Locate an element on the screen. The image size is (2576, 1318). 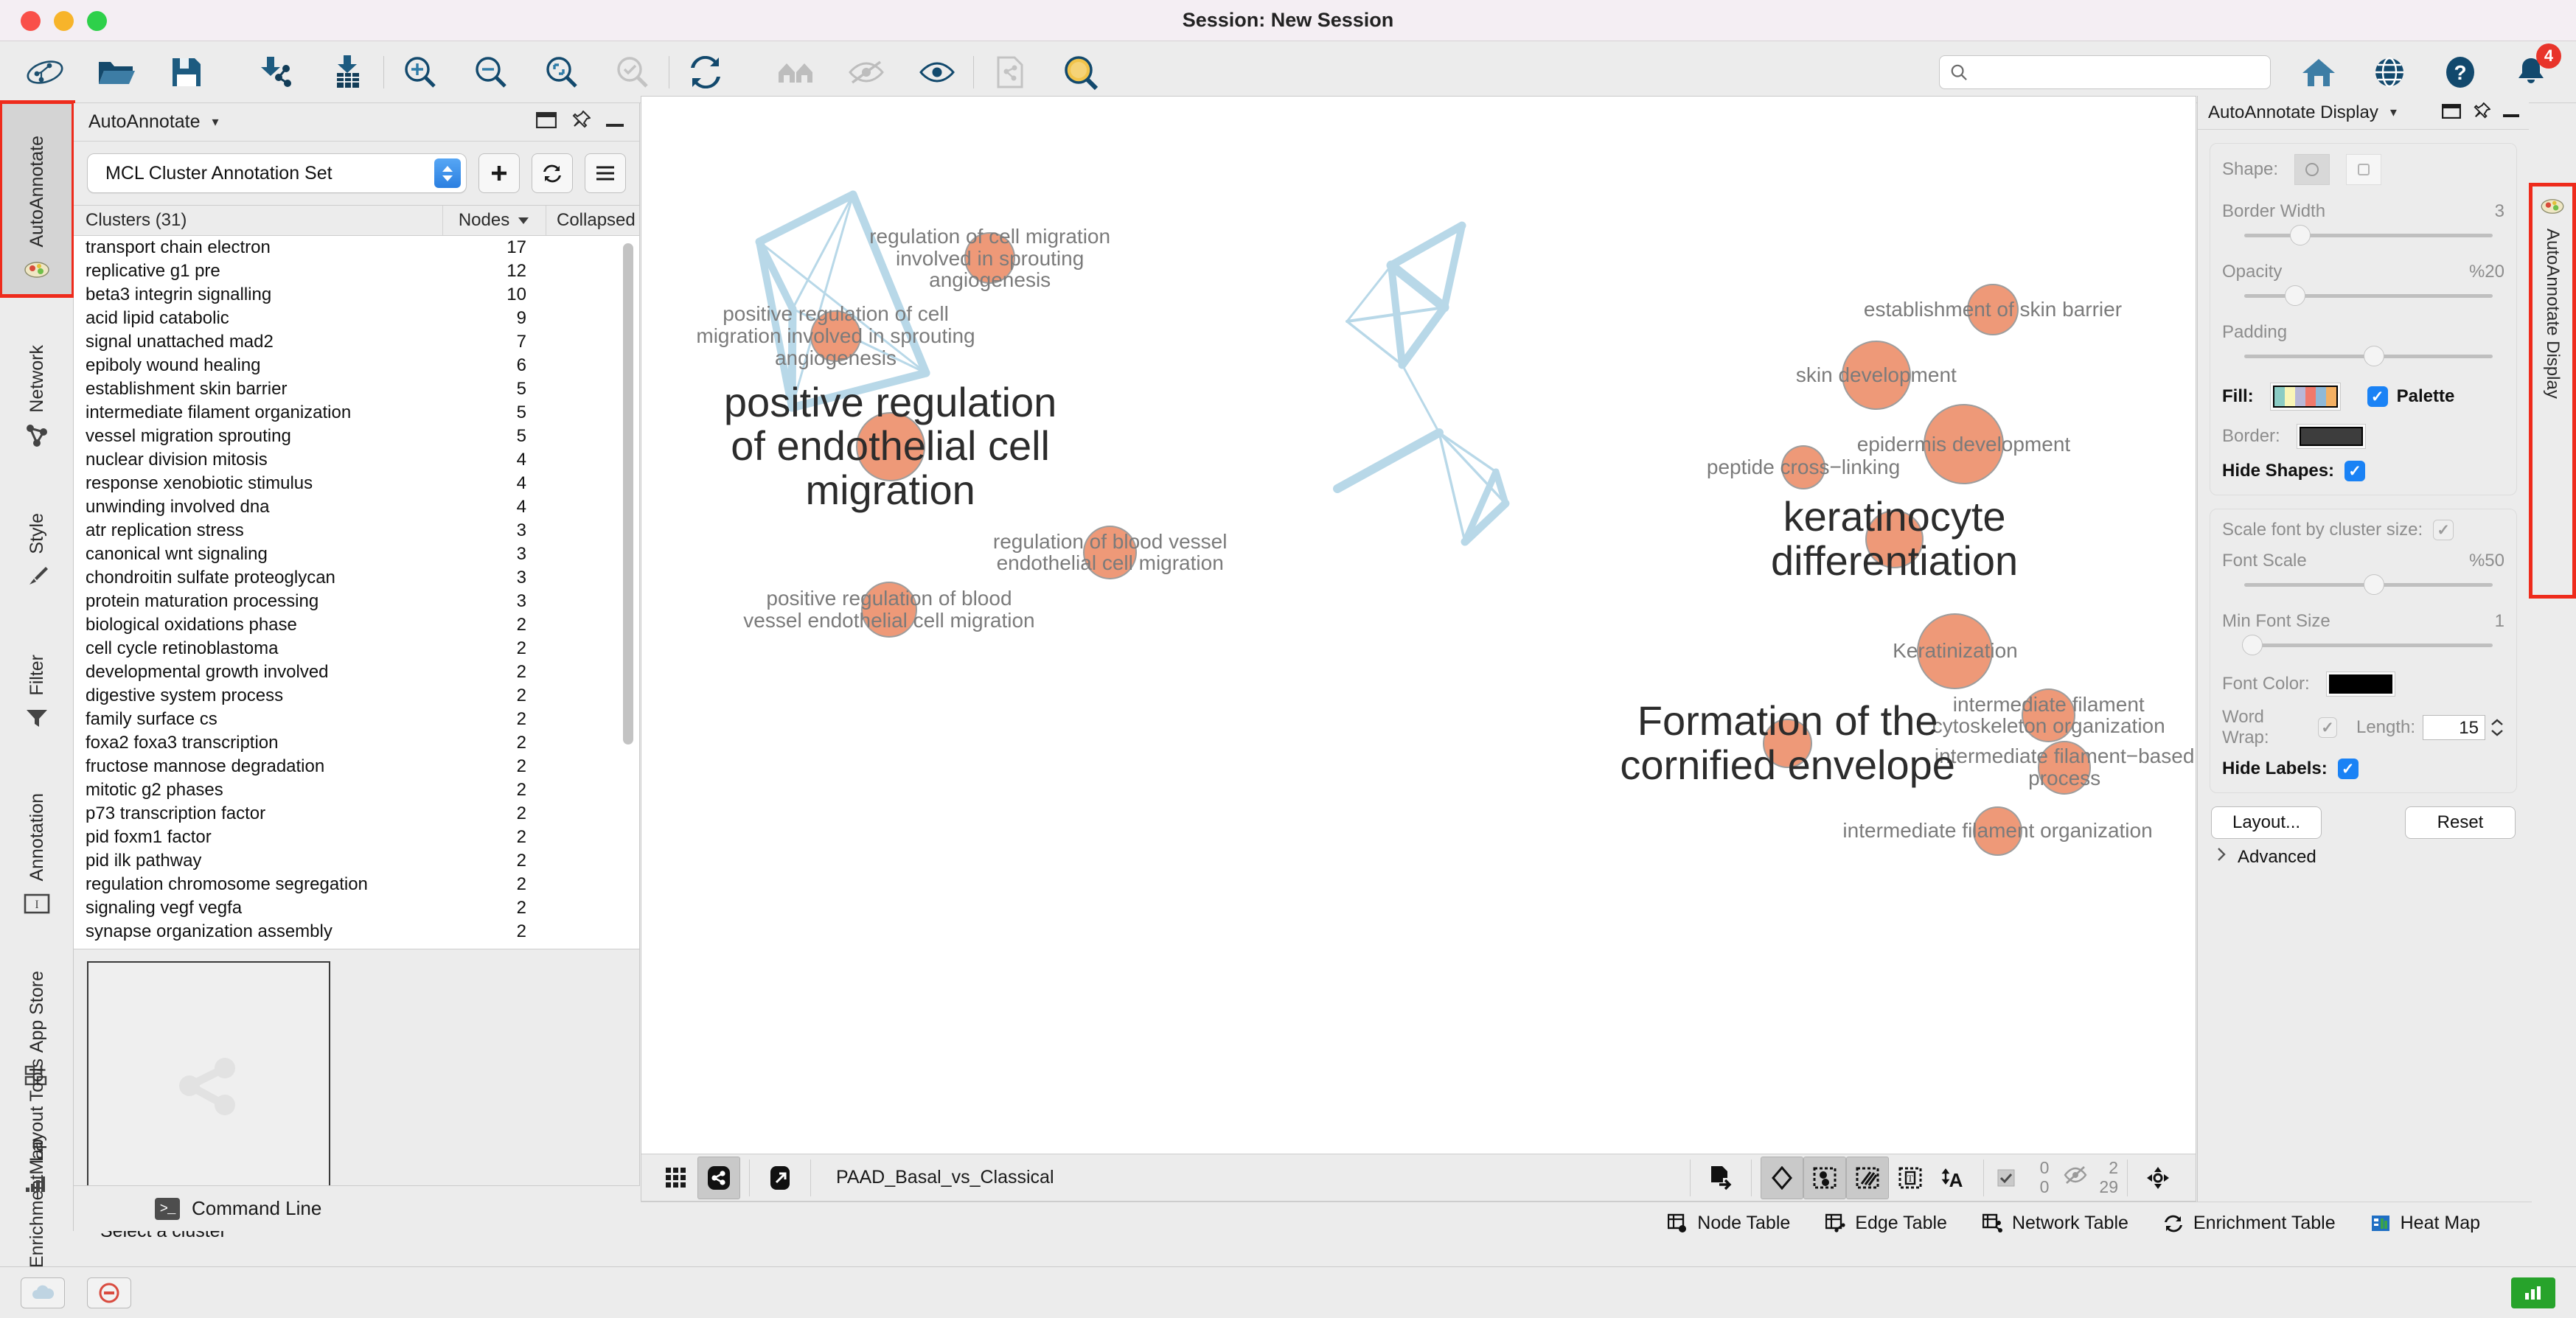
save-icon is located at coordinates (186, 72).